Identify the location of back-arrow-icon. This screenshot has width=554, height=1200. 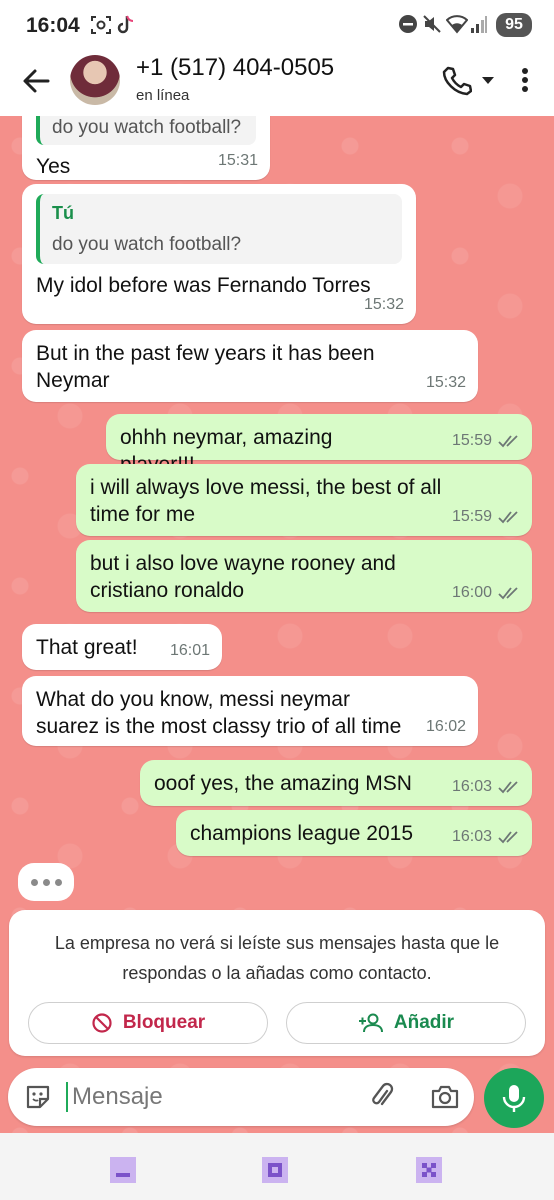
(36, 81).